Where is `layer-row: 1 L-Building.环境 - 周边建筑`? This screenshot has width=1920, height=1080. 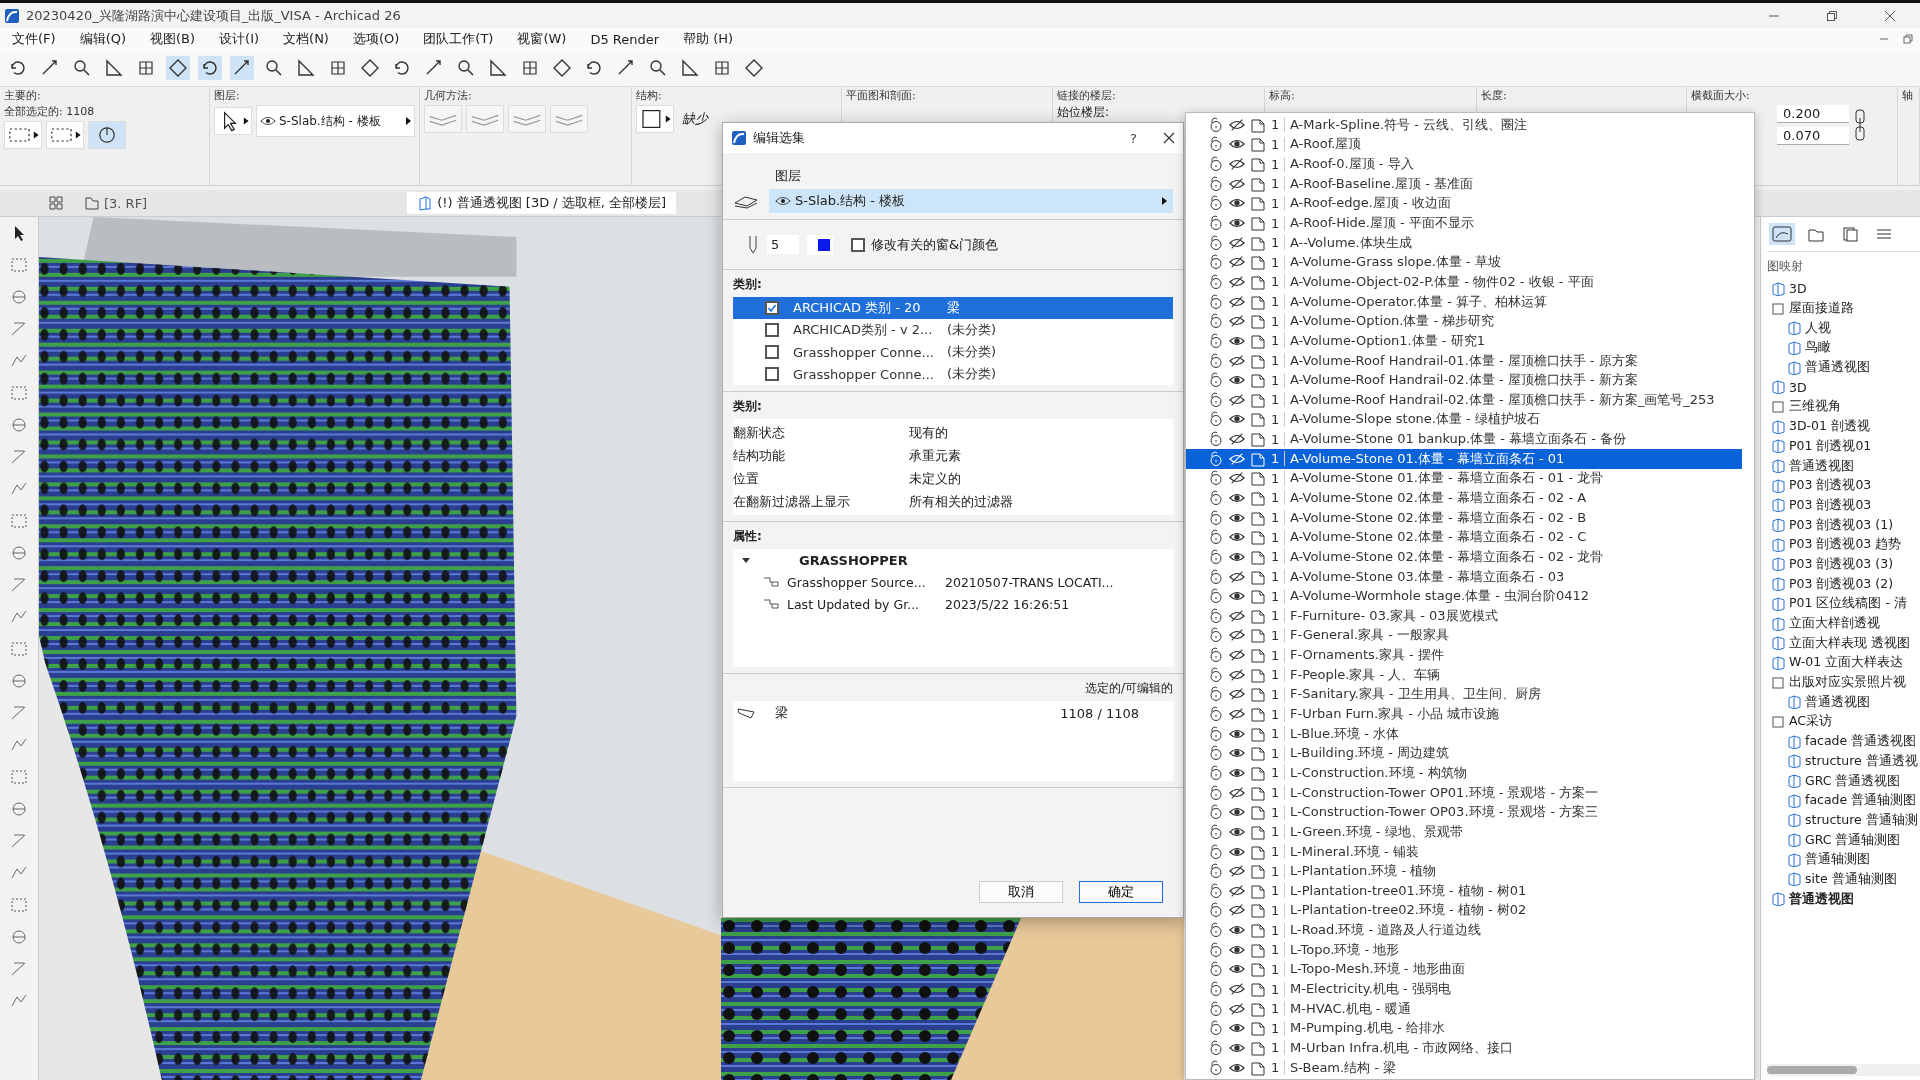
layer-row: 1 L-Building.环境 - 周边建筑 is located at coordinates (1470, 753).